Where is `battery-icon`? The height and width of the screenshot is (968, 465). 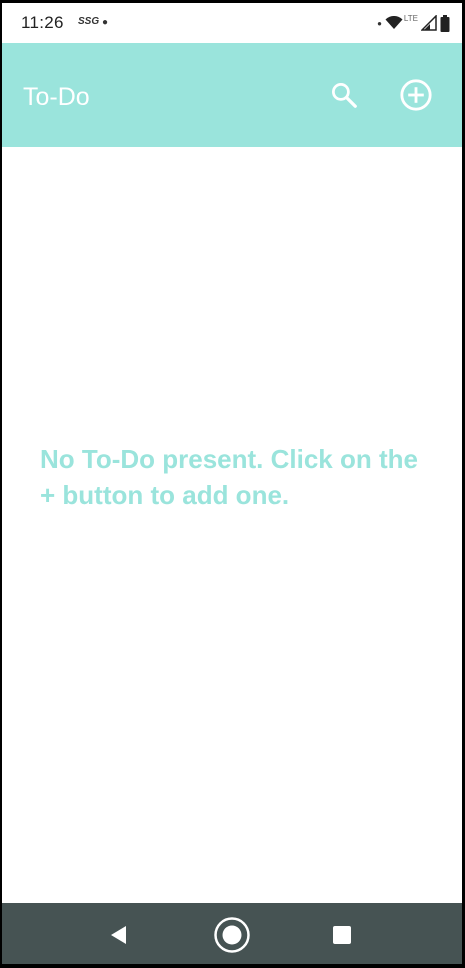 battery-icon is located at coordinates (445, 23).